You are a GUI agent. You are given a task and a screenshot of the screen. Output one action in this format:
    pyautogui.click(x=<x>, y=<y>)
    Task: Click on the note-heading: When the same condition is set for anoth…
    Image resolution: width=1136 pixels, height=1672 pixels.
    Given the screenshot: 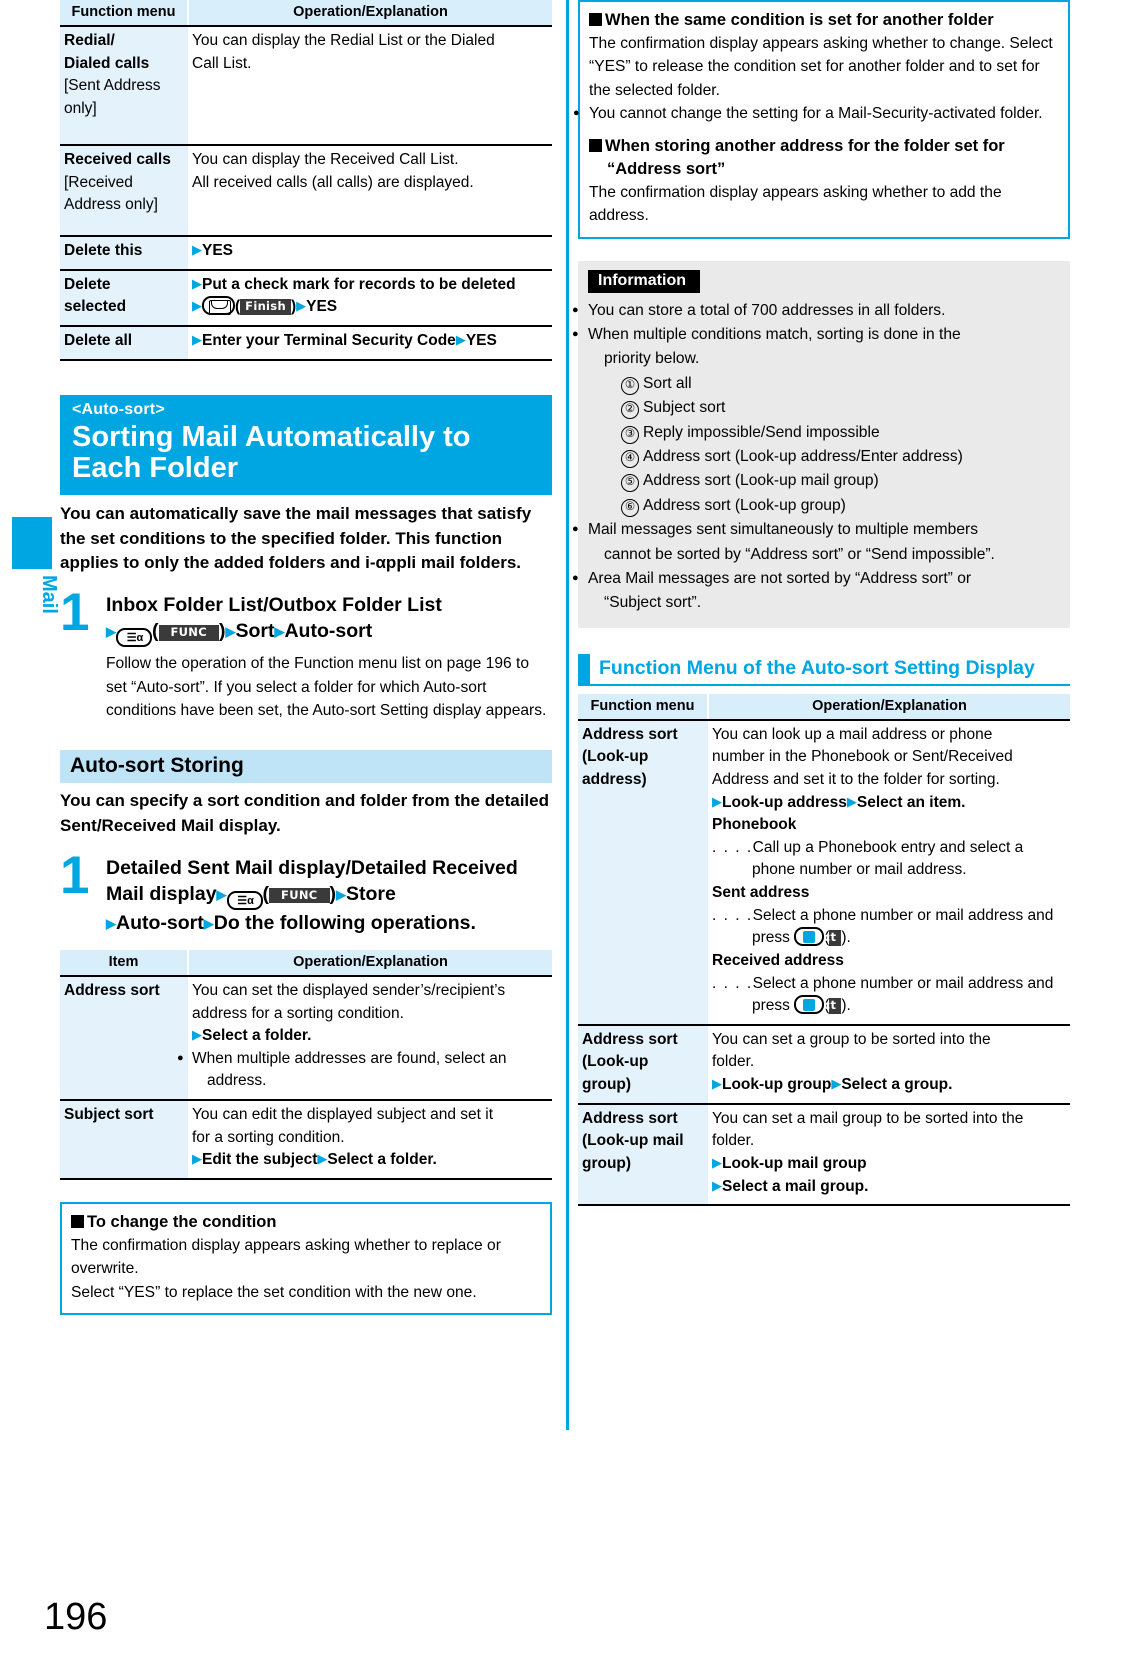 What is the action you would take?
    pyautogui.click(x=824, y=20)
    